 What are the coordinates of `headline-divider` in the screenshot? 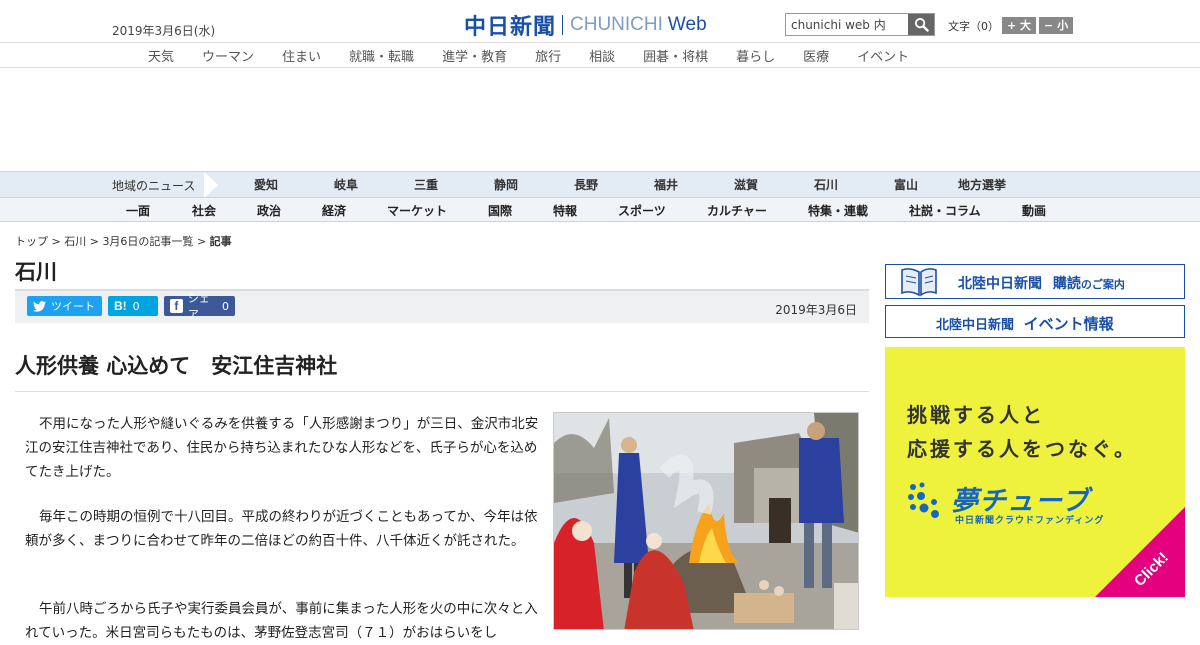 It's located at (442, 391).